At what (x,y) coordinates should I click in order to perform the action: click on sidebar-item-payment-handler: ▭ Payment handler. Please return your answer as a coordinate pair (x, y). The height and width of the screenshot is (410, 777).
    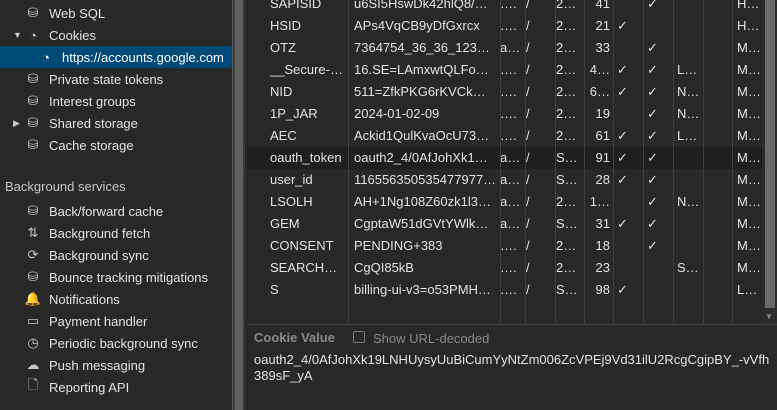
    Looking at the image, I should click on (116, 321).